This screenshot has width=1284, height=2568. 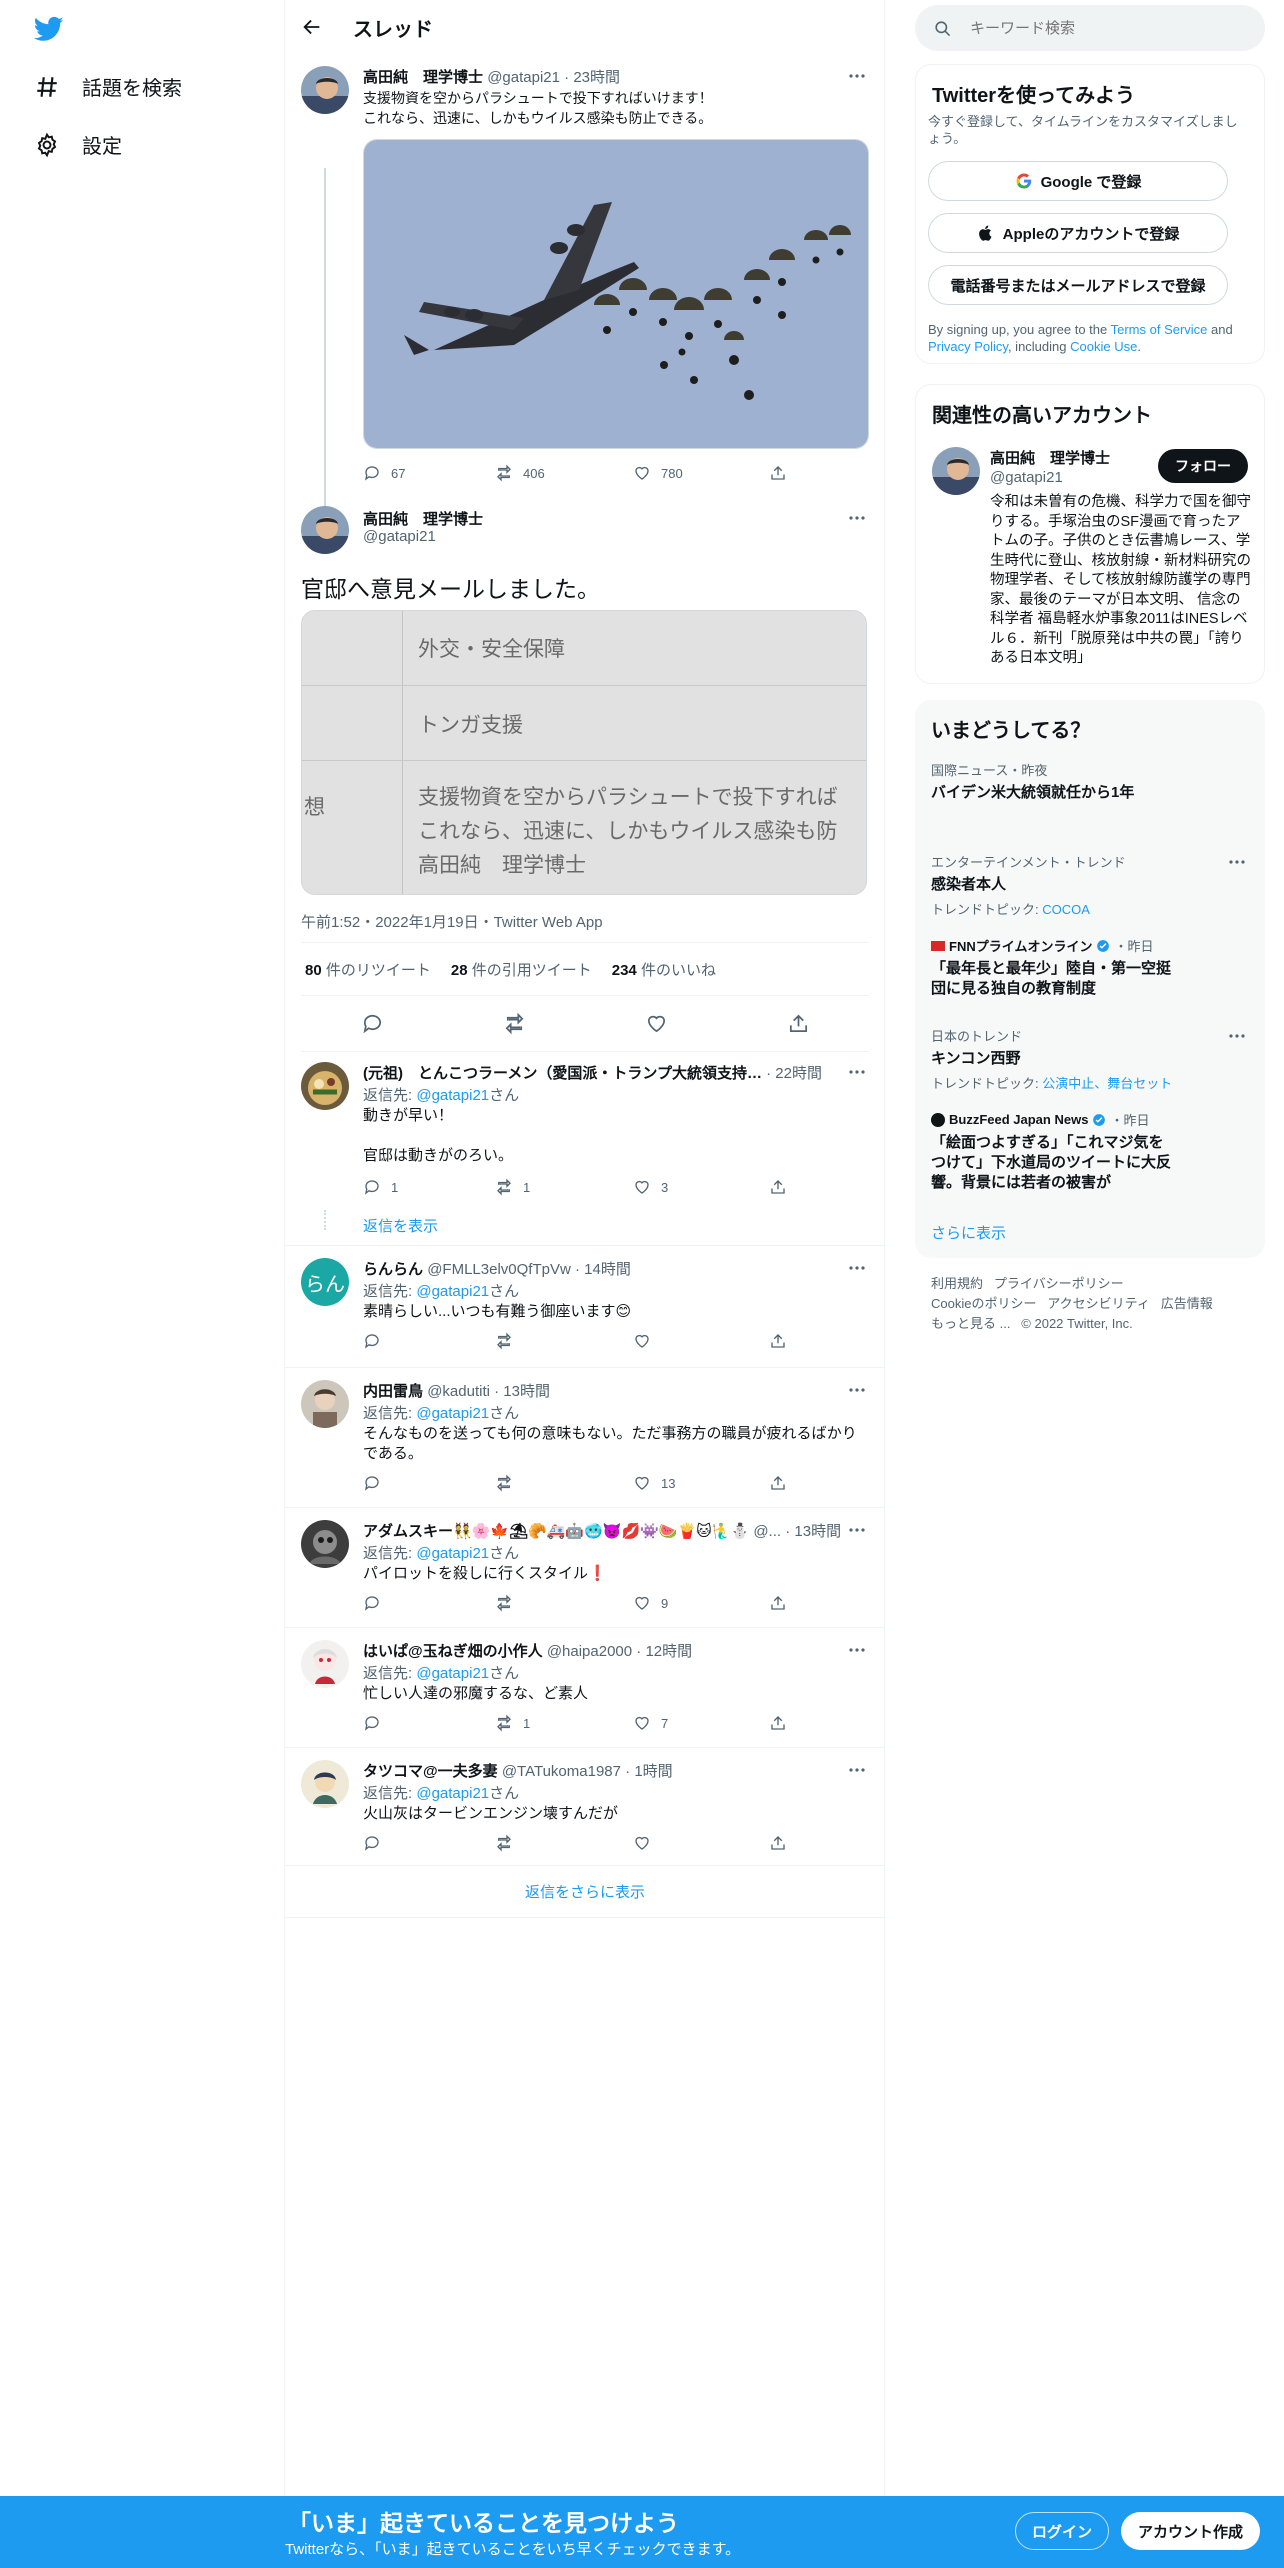 I want to click on tweet-time: 22時間, so click(x=798, y=1073).